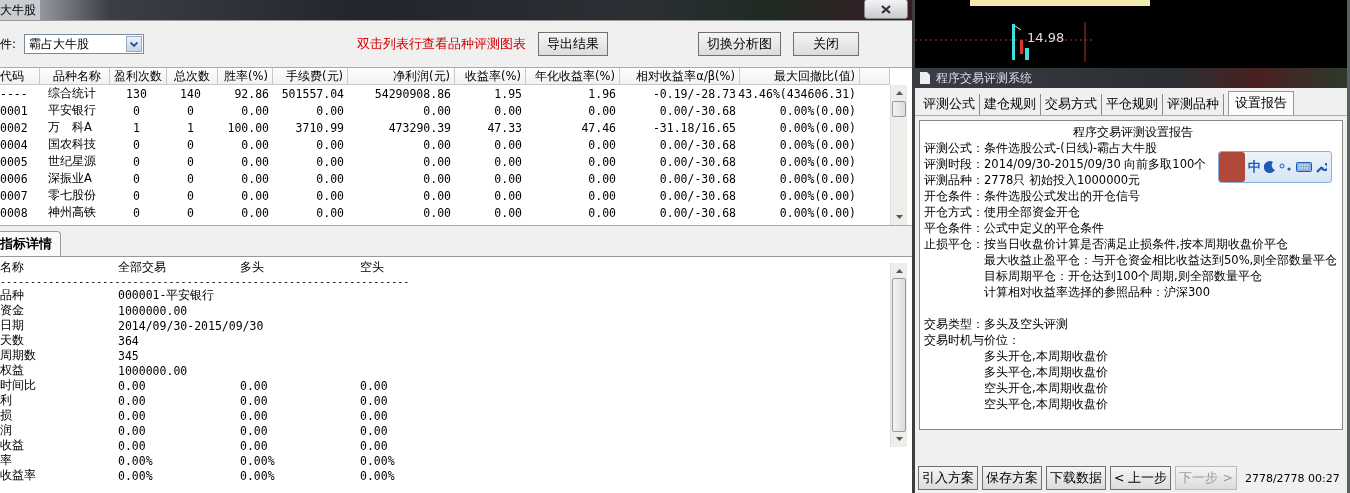  Describe the element at coordinates (949, 104) in the screenshot. I see `tab: 评测公式` at that location.